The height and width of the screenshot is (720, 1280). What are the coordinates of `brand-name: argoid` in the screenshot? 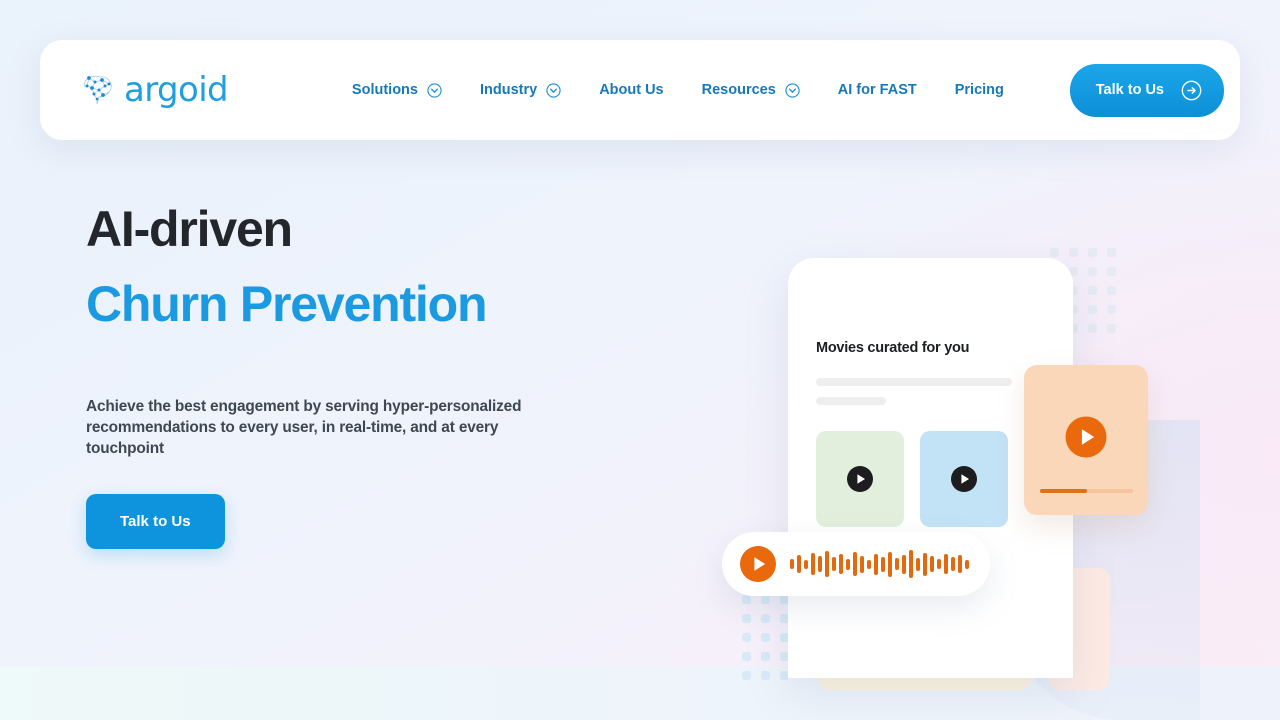 It's located at (176, 90).